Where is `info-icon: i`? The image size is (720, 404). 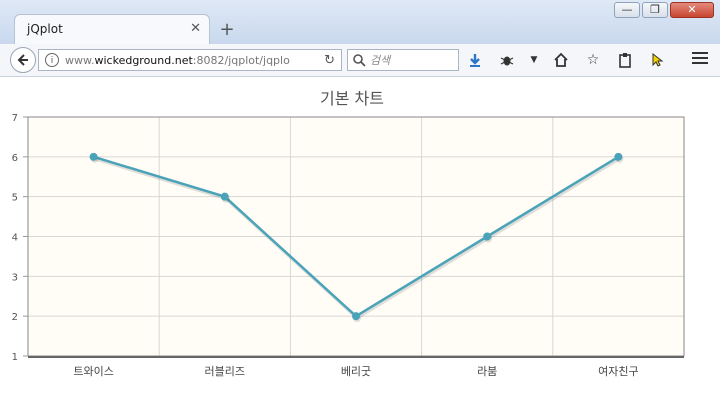
info-icon: i is located at coordinates (52, 60).